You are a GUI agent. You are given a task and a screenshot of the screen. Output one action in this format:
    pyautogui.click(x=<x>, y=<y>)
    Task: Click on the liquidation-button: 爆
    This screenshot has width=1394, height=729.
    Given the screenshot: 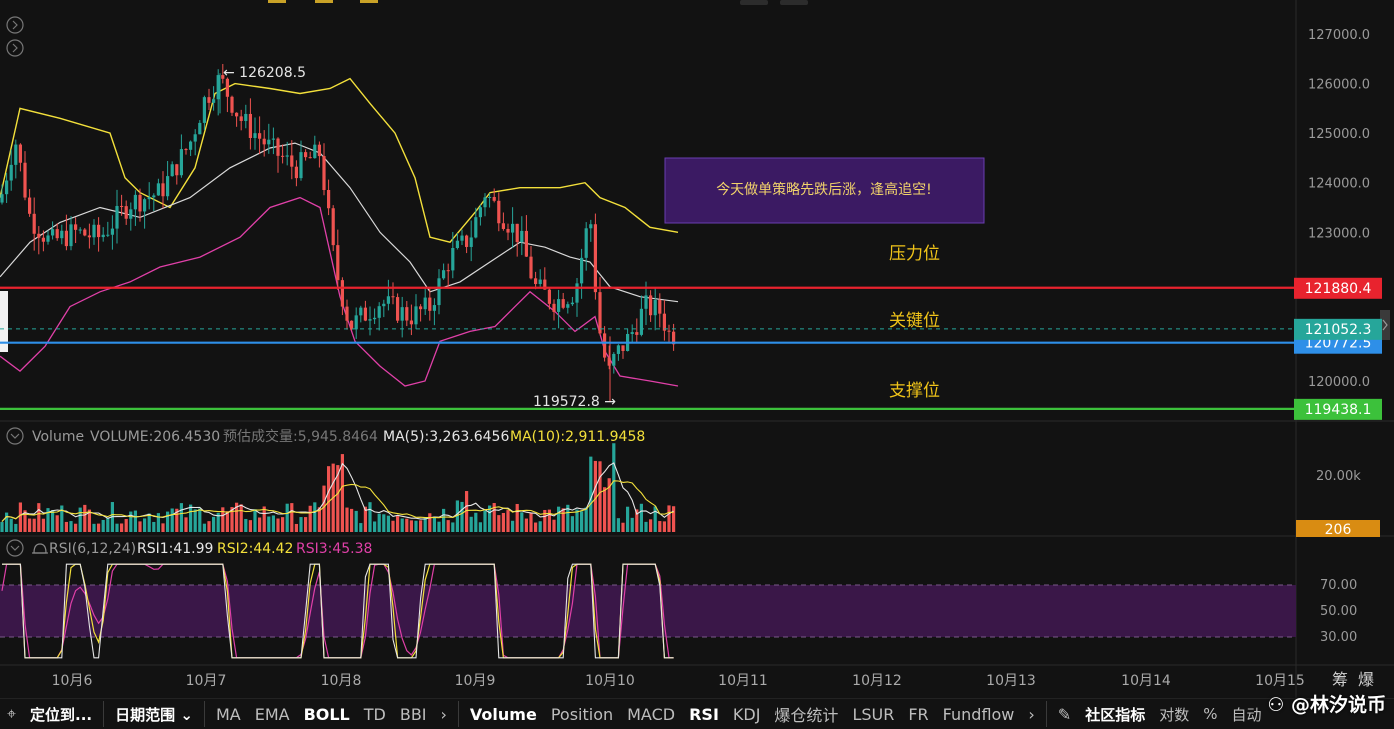 What is the action you would take?
    pyautogui.click(x=1366, y=679)
    